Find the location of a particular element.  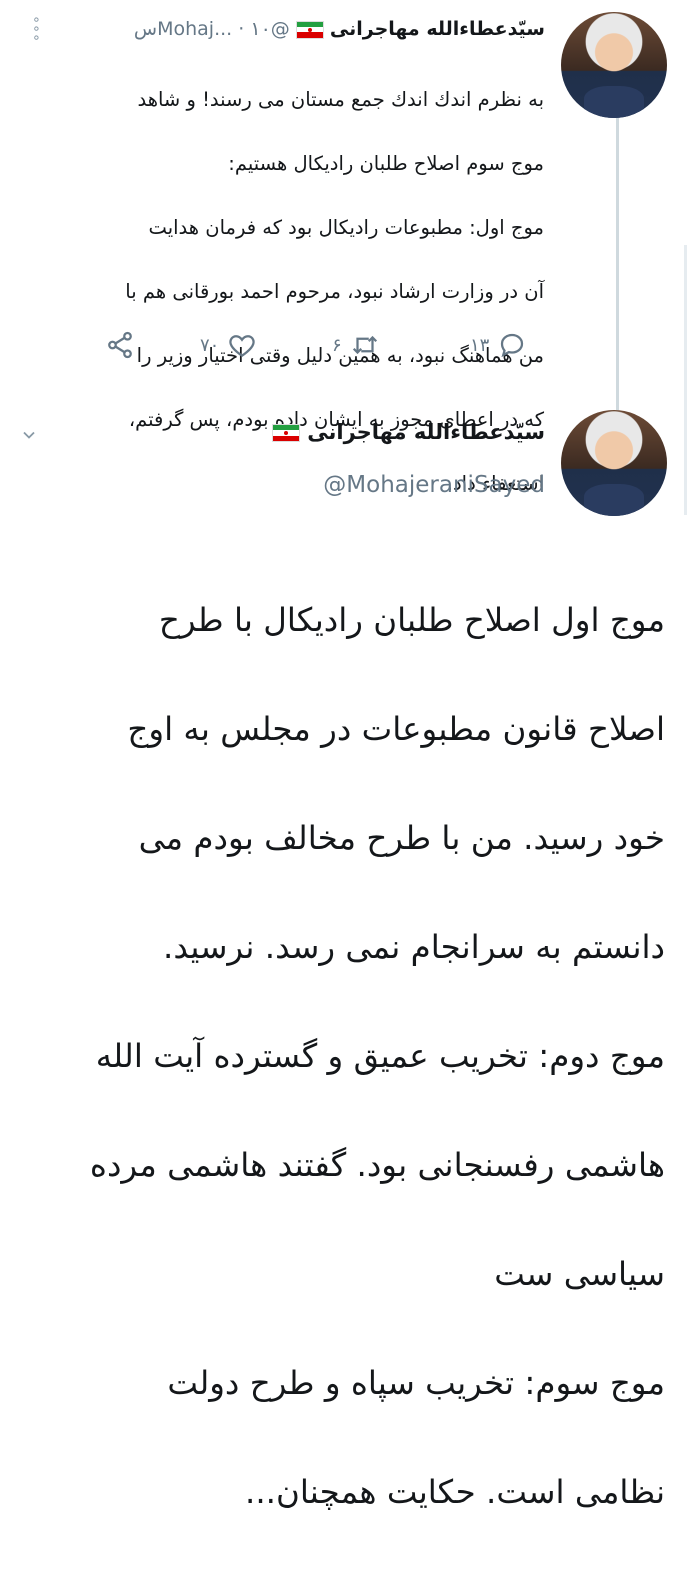

retweet-button: ۶ is located at coordinates (356, 345).